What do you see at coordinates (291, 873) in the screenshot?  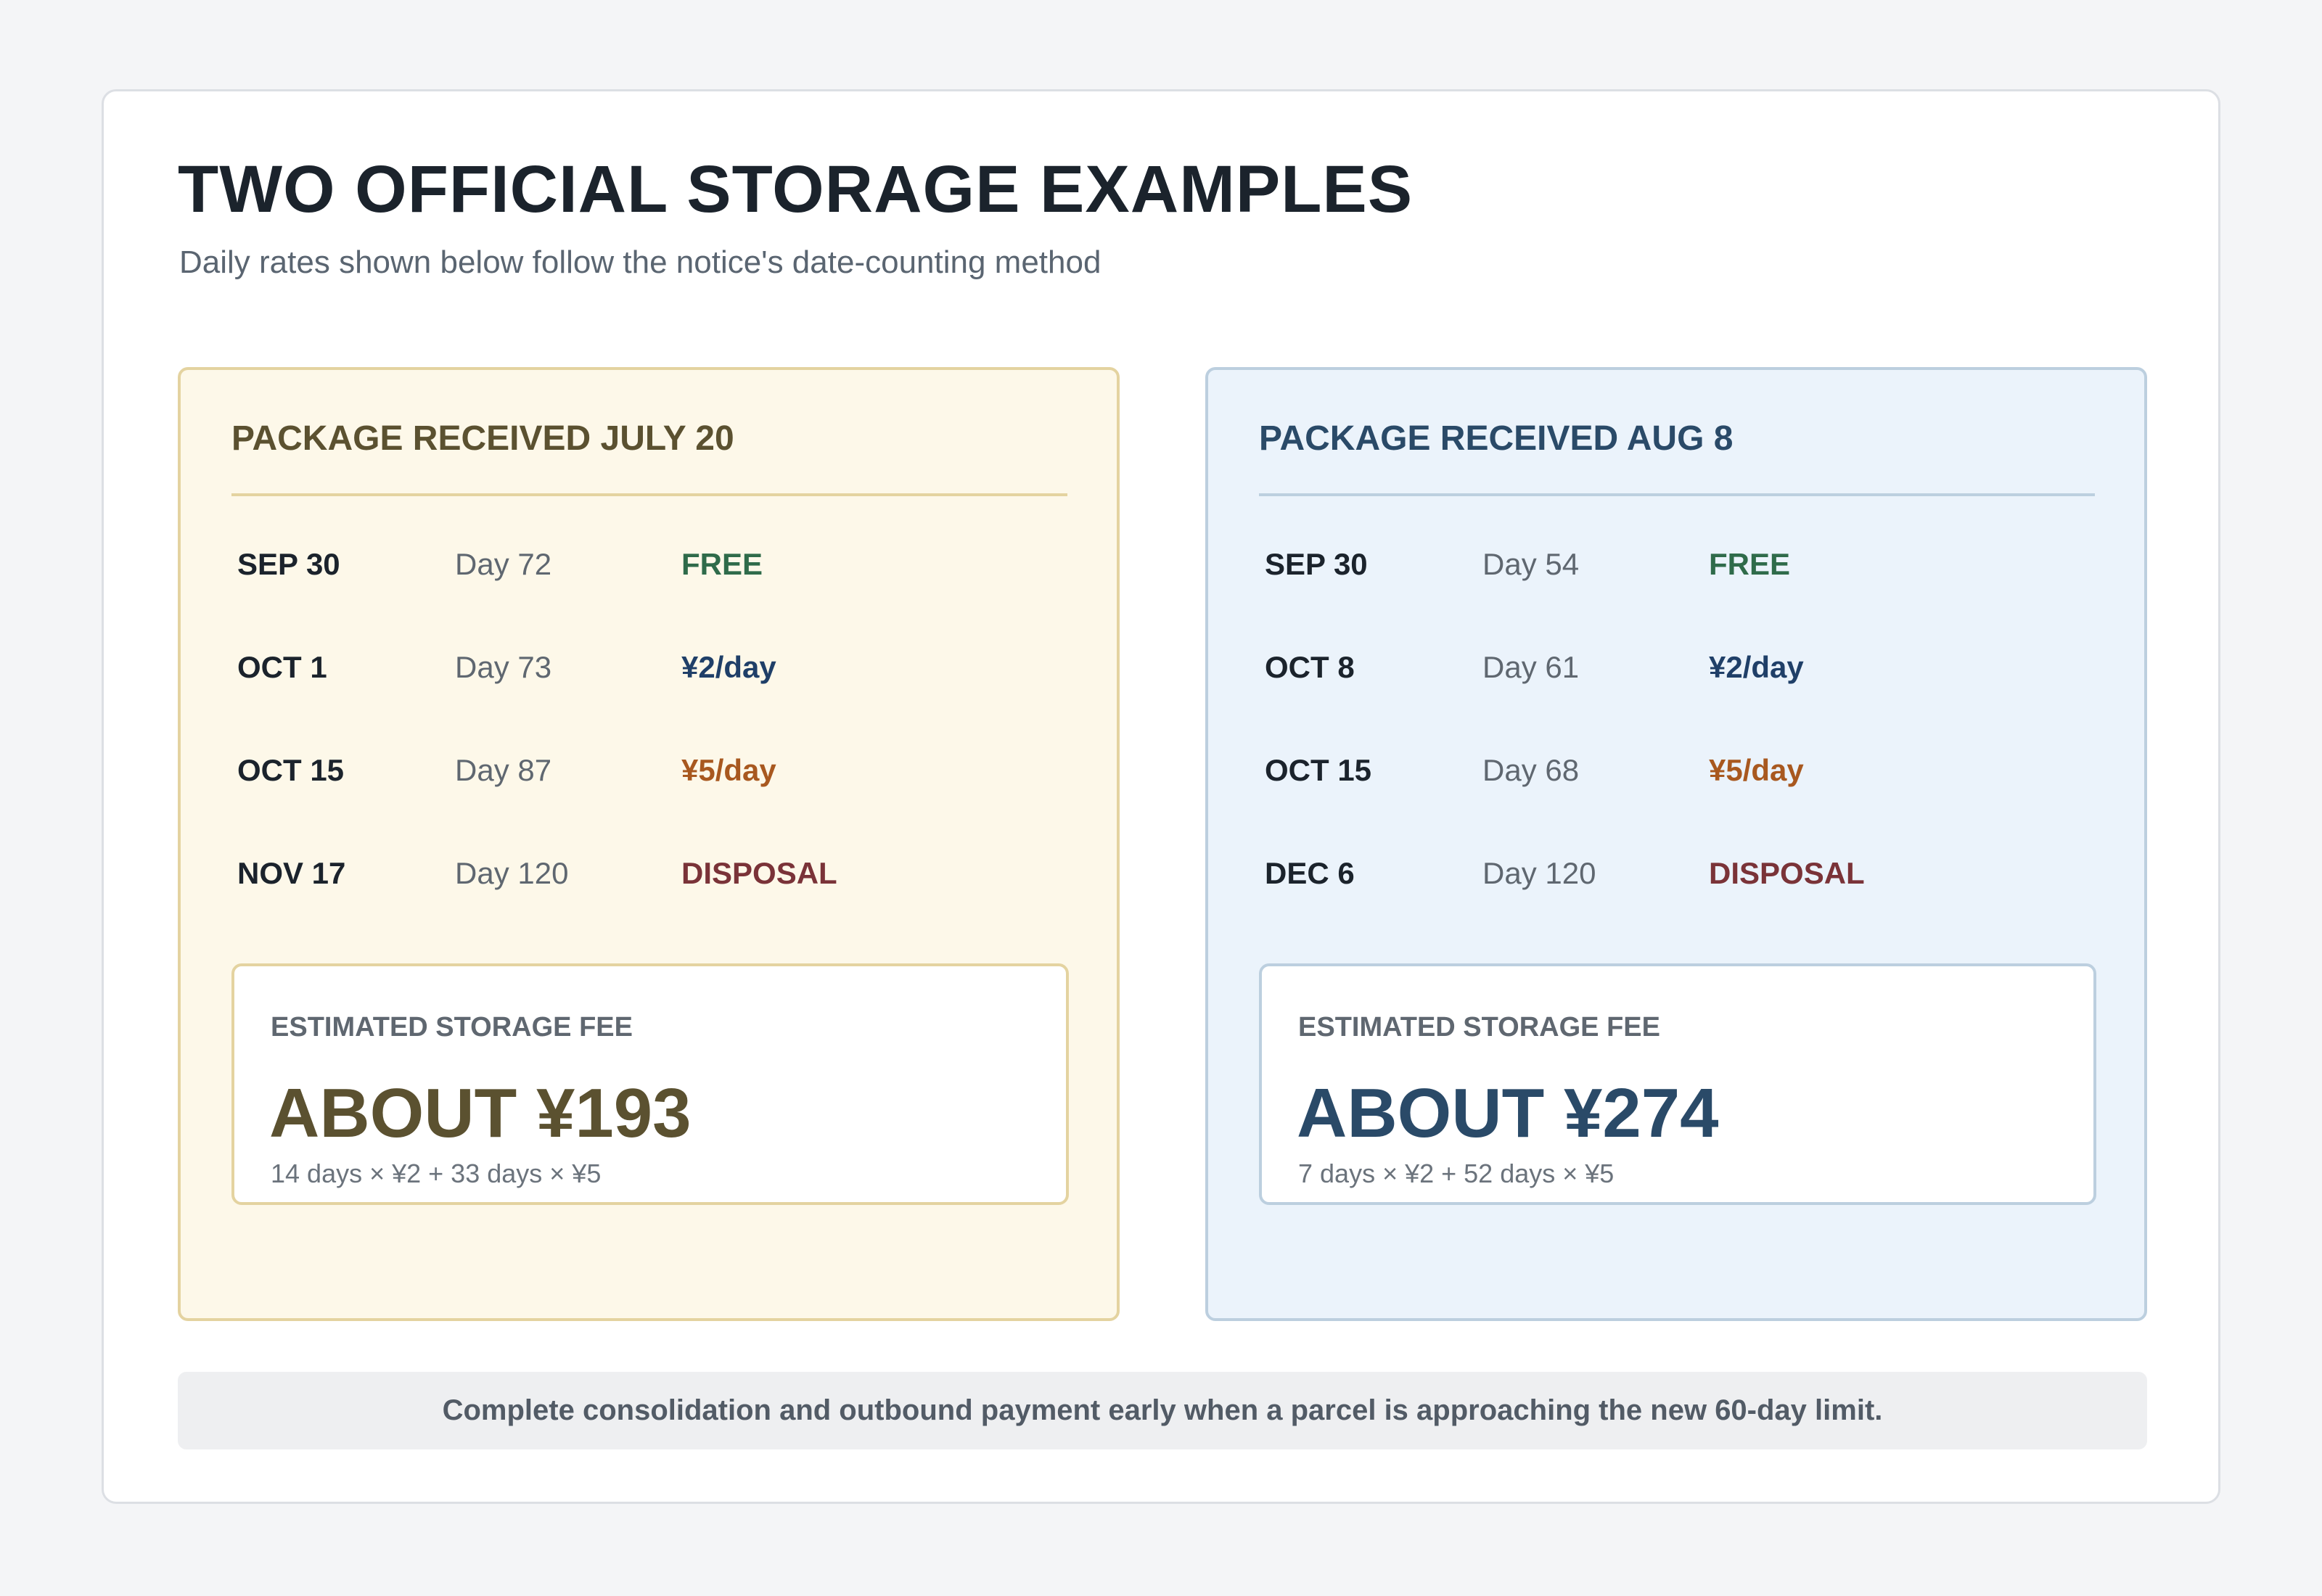 I see `row-date: NOV 17` at bounding box center [291, 873].